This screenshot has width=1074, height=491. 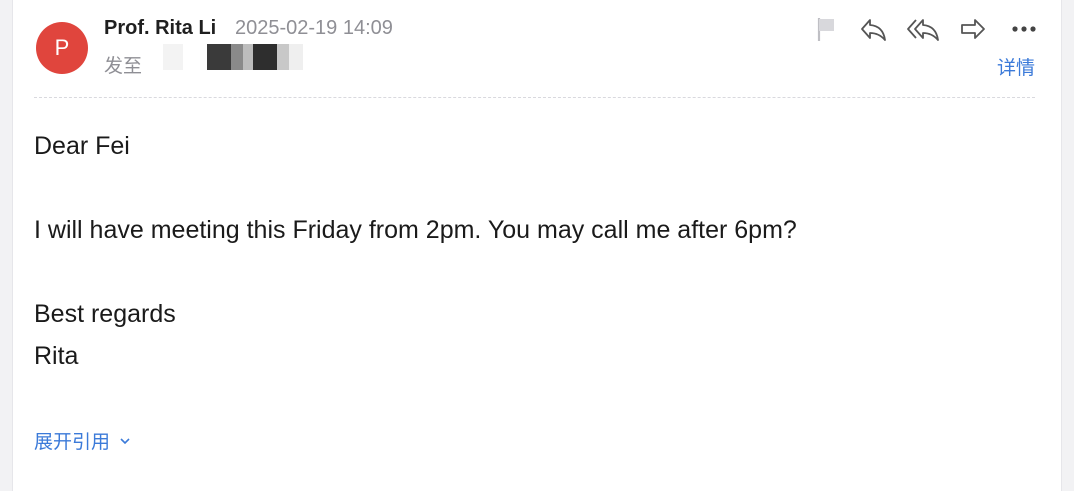 I want to click on forward-icon, so click(x=973, y=29).